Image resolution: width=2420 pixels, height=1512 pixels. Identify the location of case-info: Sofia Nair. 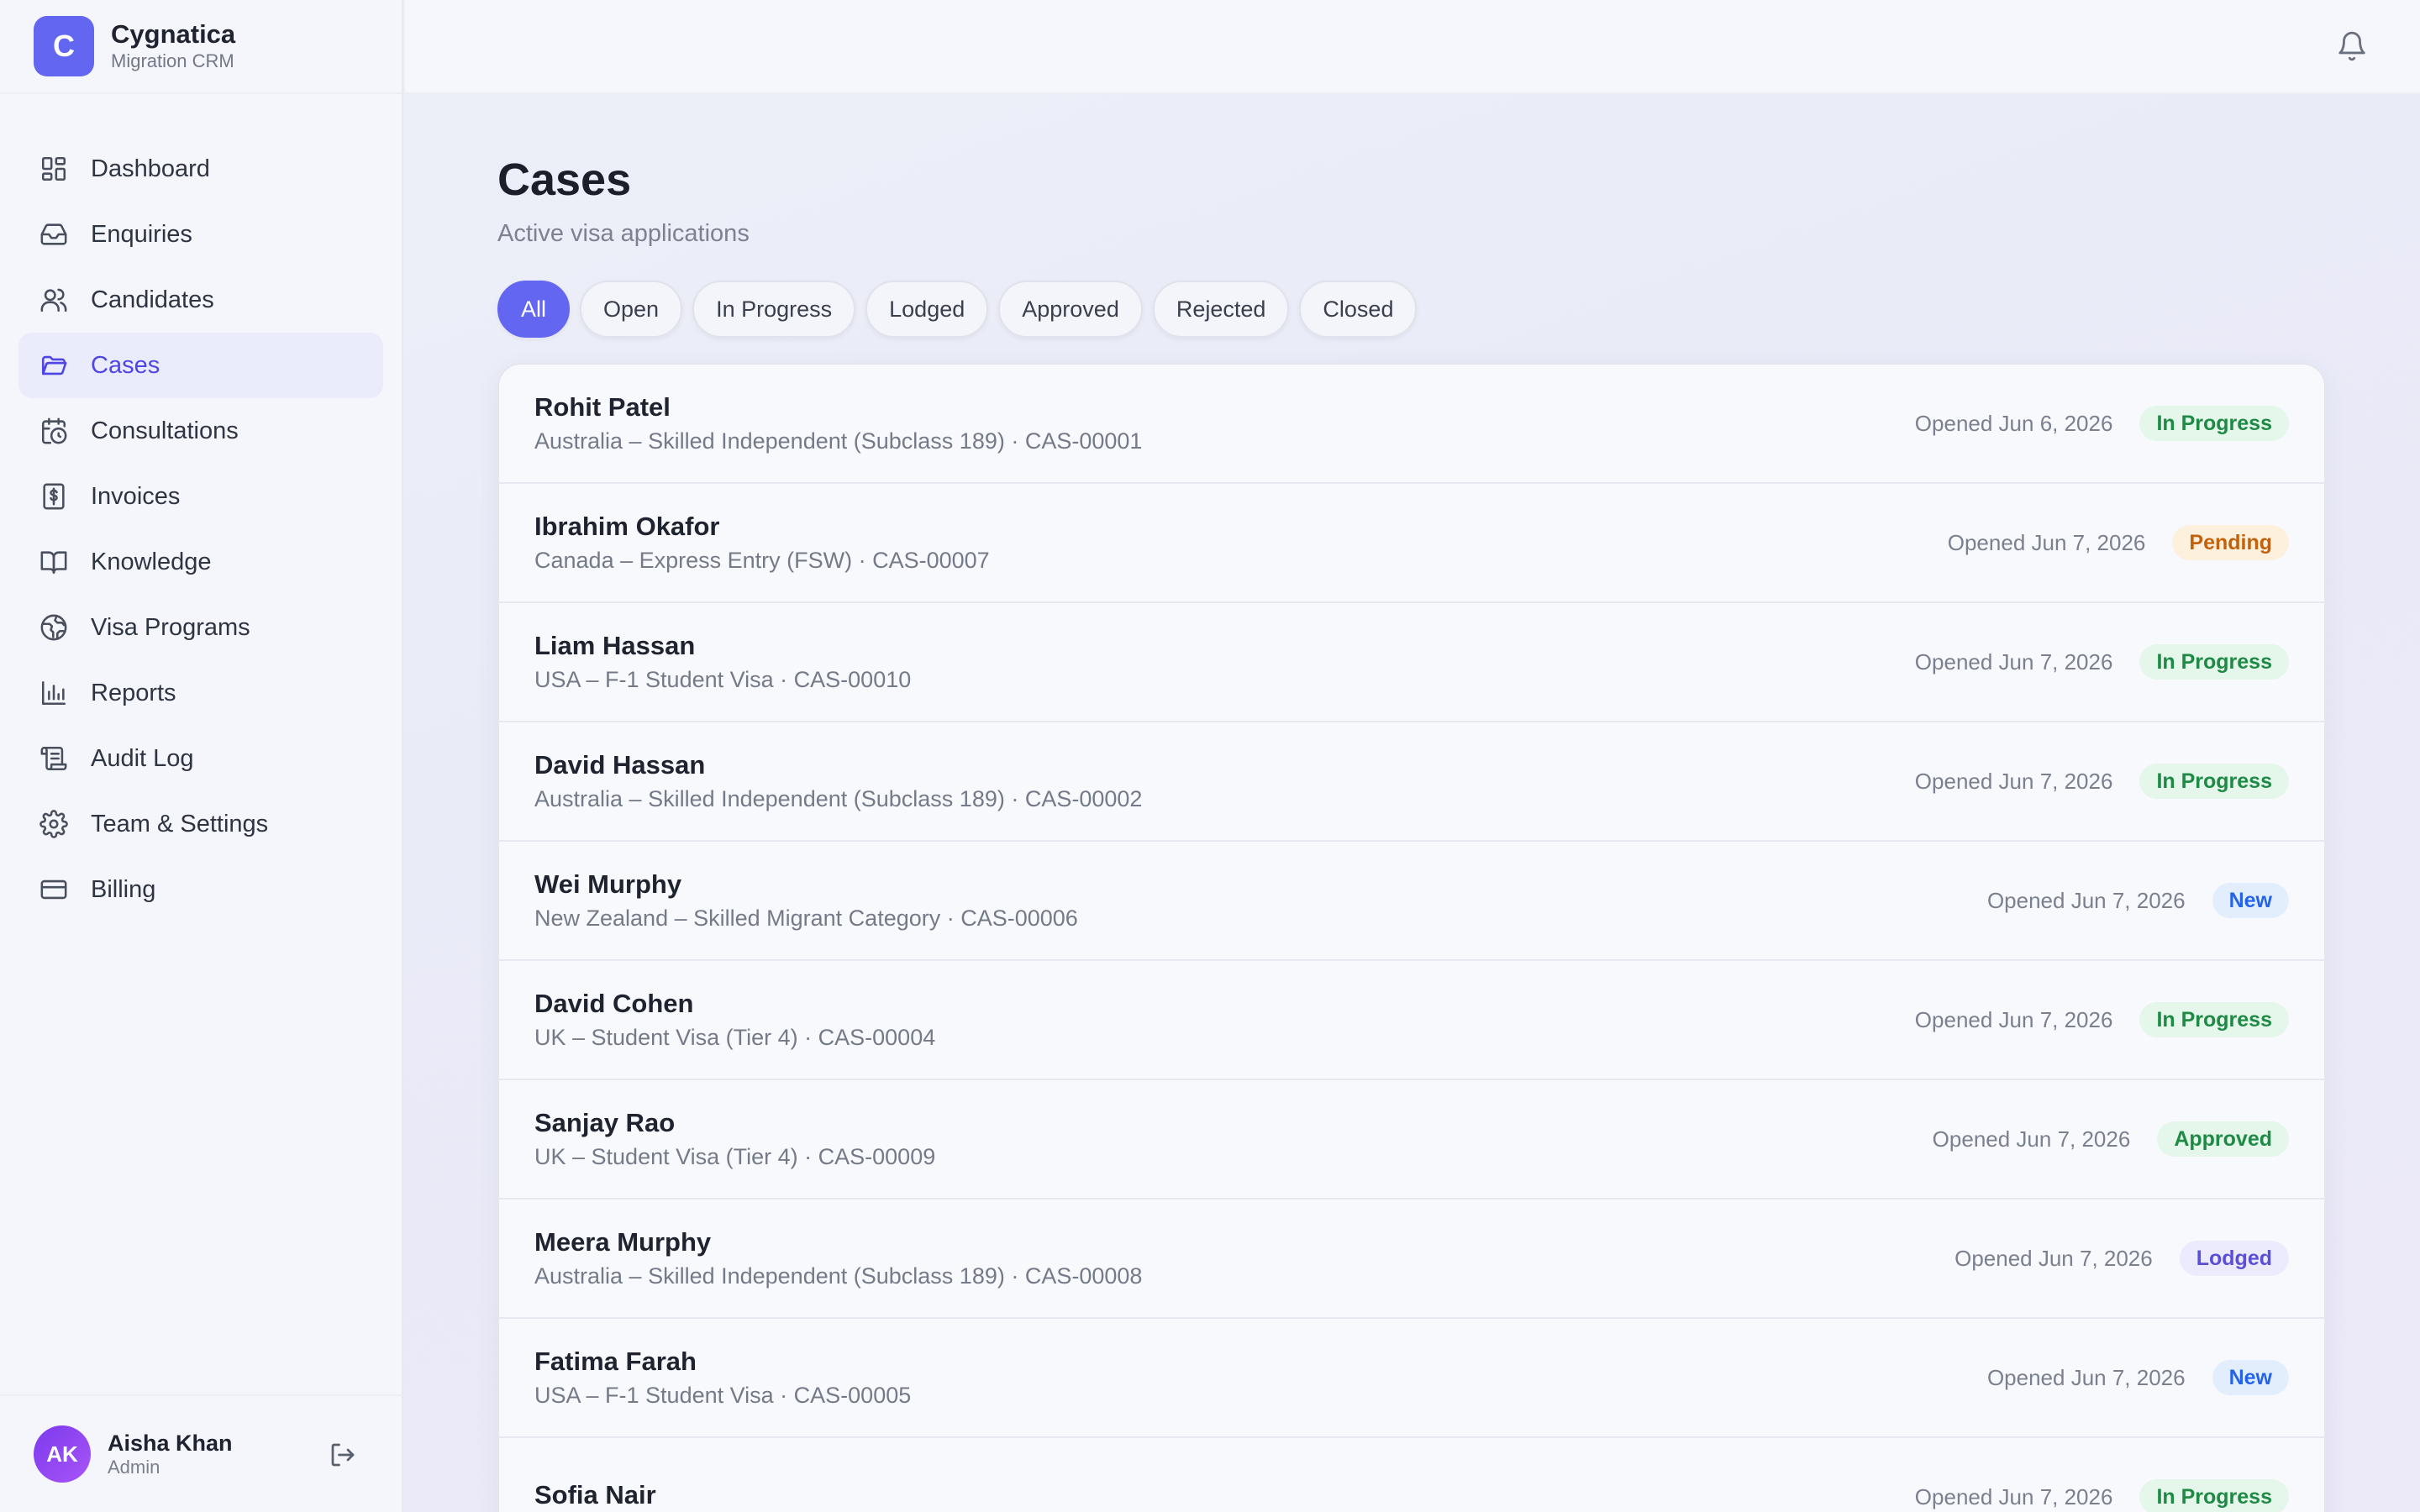
(595, 1495).